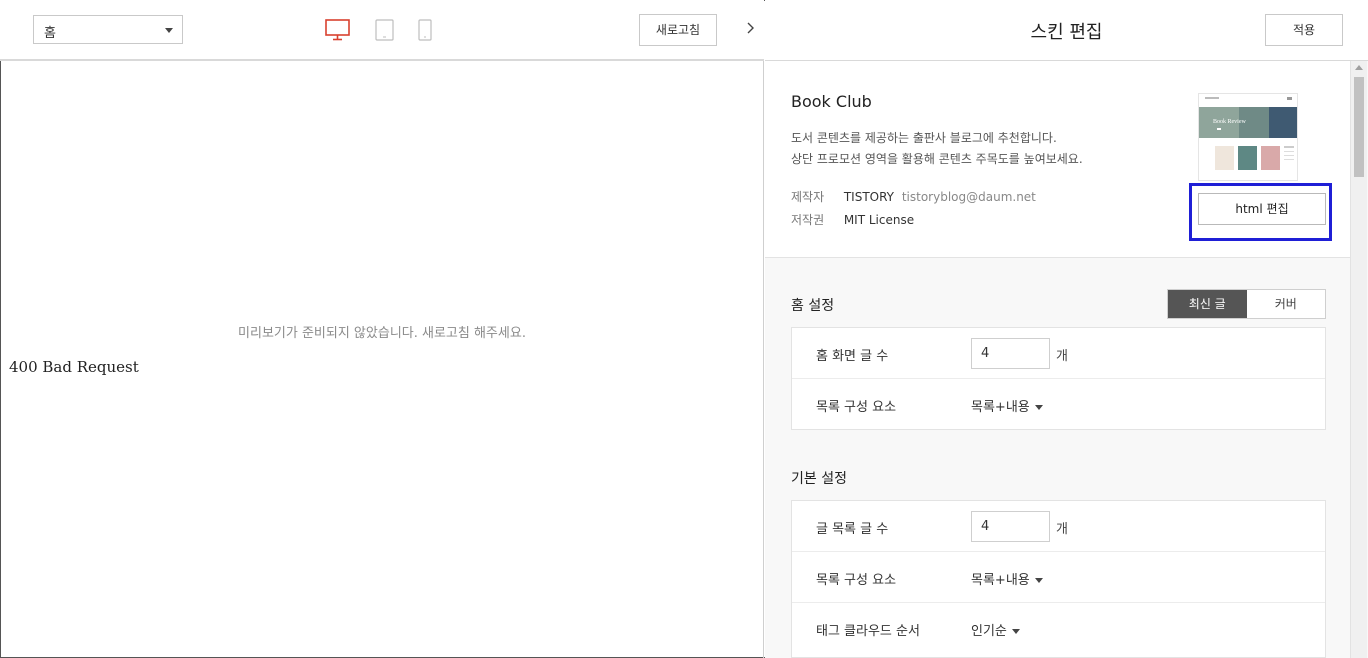 This screenshot has height=658, width=1368. I want to click on home-post-count-input: 4, so click(1010, 353).